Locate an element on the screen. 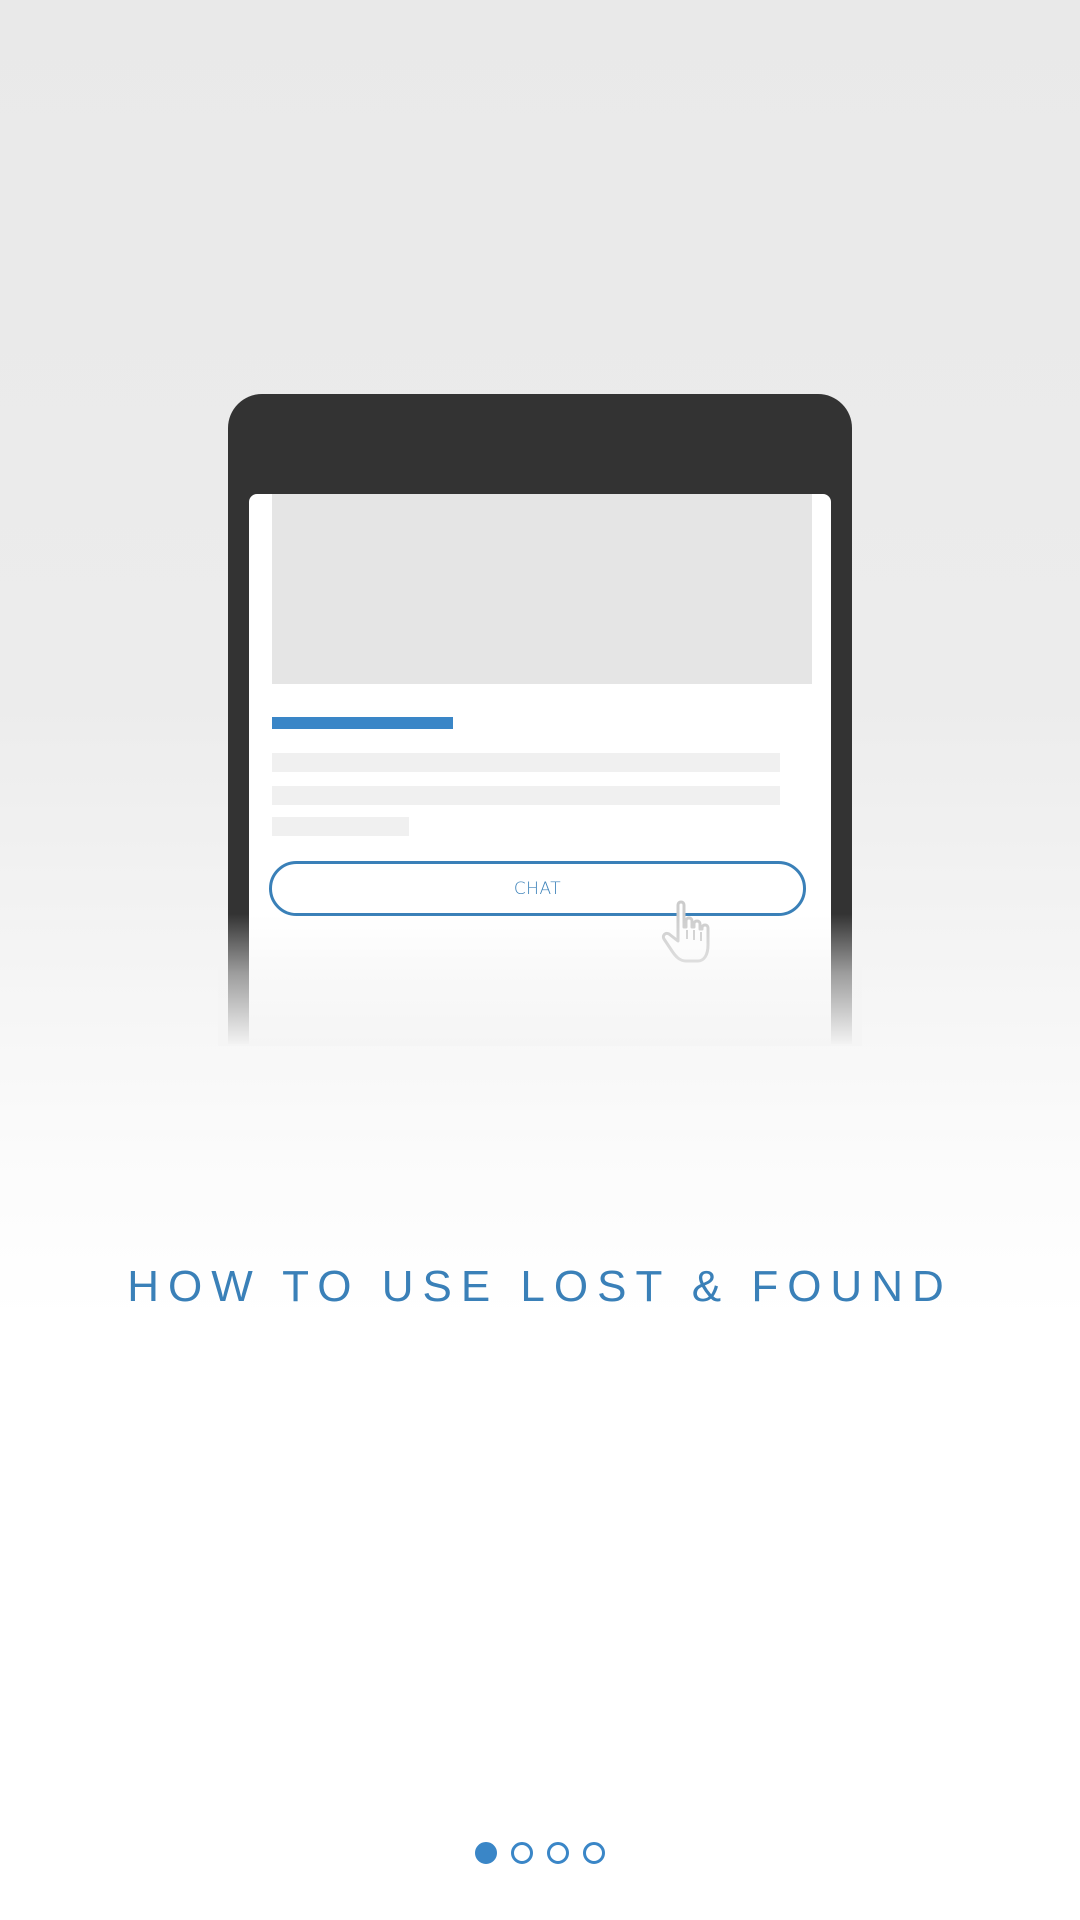 The width and height of the screenshot is (1080, 1920). chat-button-label: CHAT is located at coordinates (537, 888).